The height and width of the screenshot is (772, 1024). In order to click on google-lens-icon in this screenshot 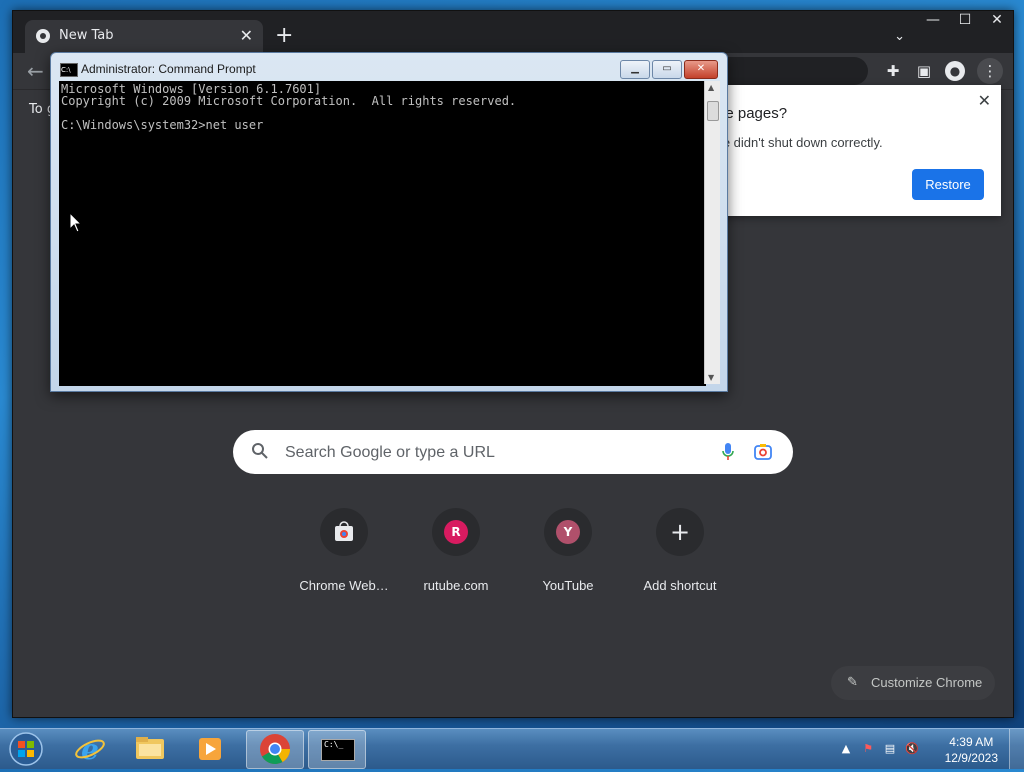, I will do `click(763, 452)`.